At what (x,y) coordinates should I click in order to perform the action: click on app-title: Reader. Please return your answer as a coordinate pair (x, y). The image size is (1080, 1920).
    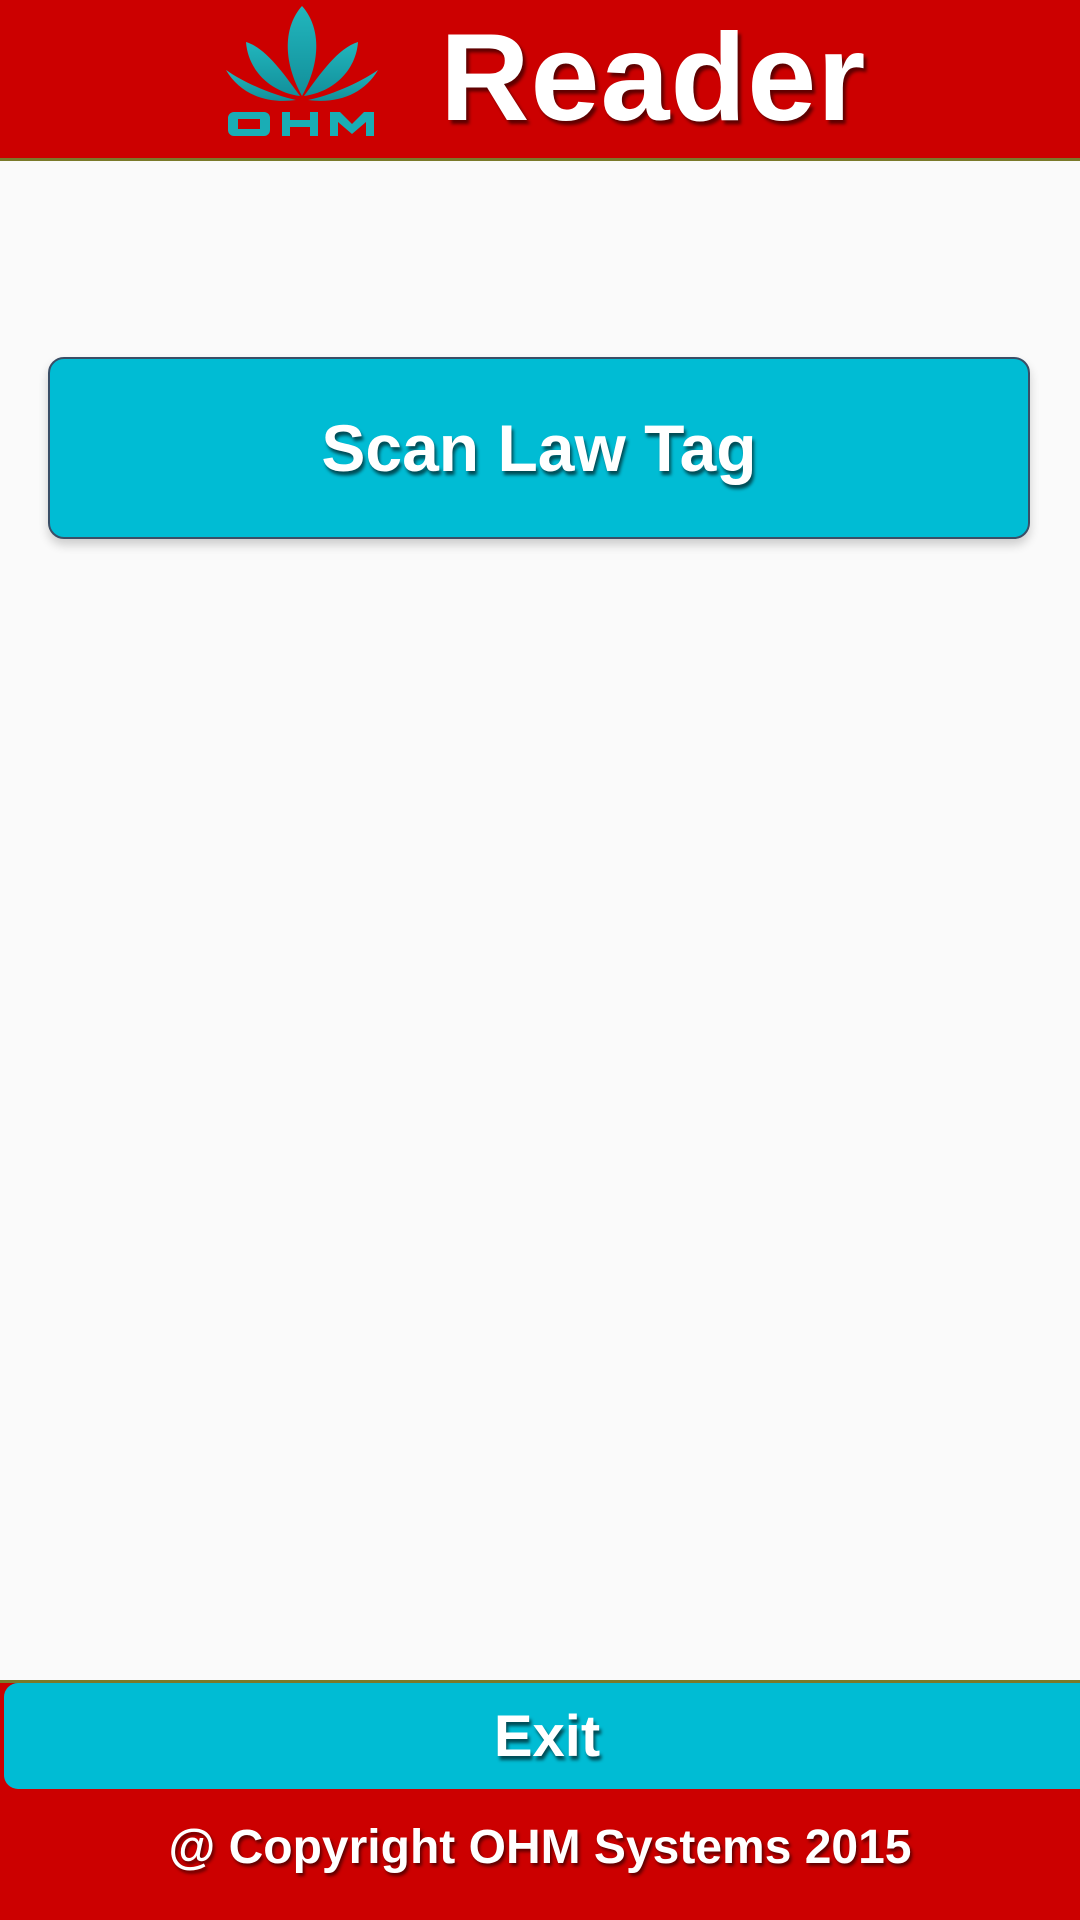
    Looking at the image, I should click on (653, 78).